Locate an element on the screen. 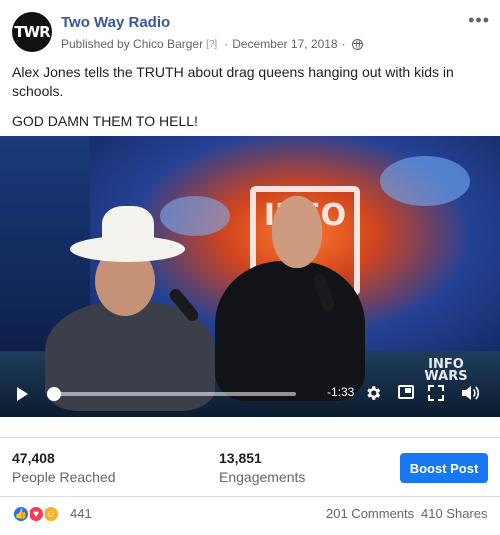  video-controls: -1:33 is located at coordinates (250, 394).